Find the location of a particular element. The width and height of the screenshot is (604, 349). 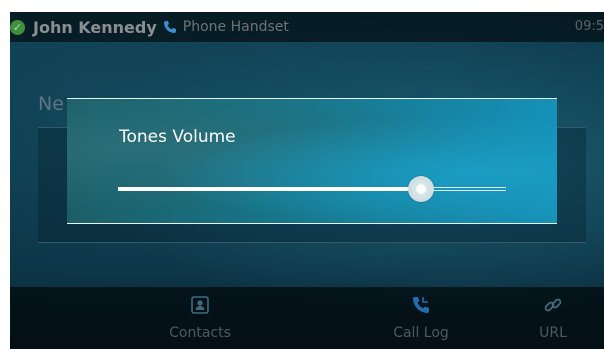

softkey-call-log: Call Log is located at coordinates (421, 318).